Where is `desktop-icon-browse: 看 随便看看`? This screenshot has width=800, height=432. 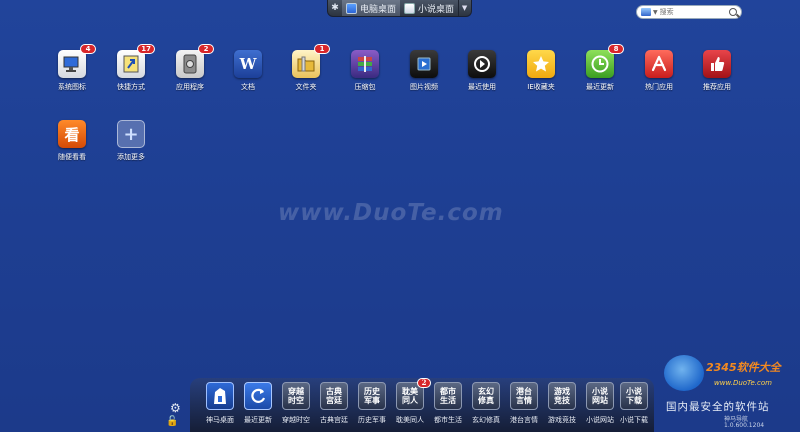 desktop-icon-browse: 看 随便看看 is located at coordinates (72, 141).